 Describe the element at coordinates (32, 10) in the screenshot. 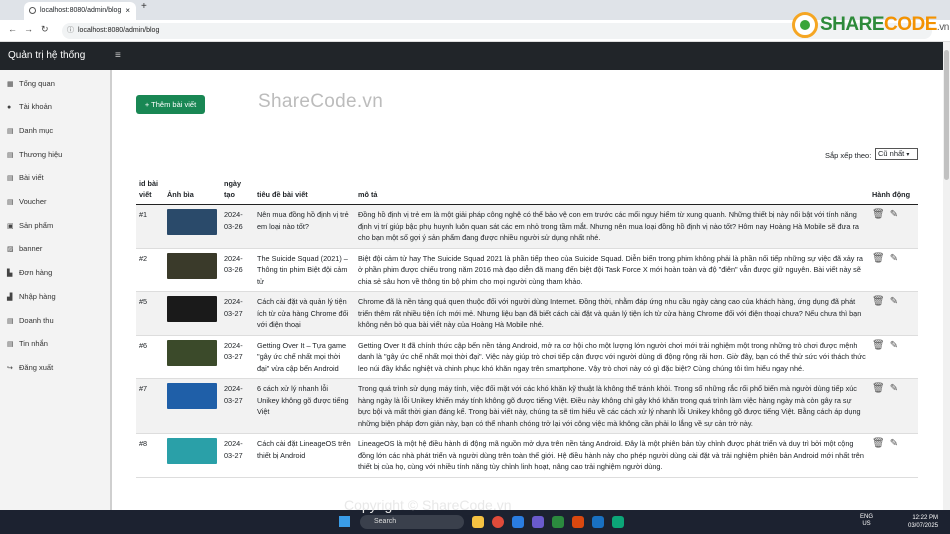

I see `globe-icon` at that location.